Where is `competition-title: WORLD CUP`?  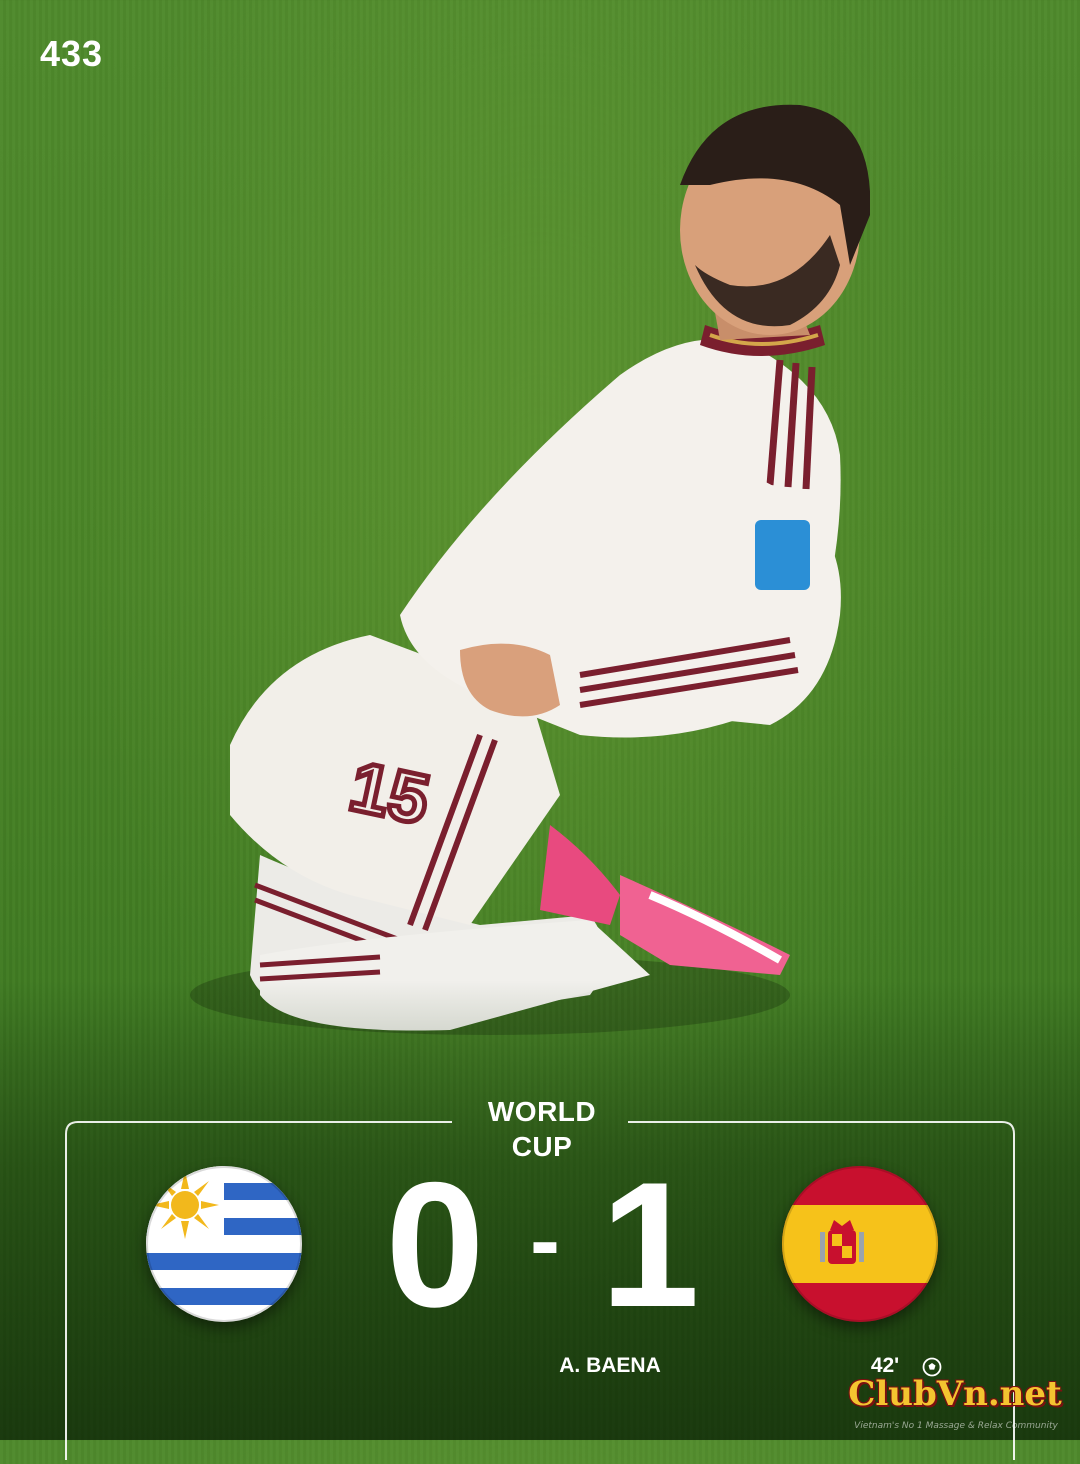
competition-title: WORLD CUP is located at coordinates (542, 1129).